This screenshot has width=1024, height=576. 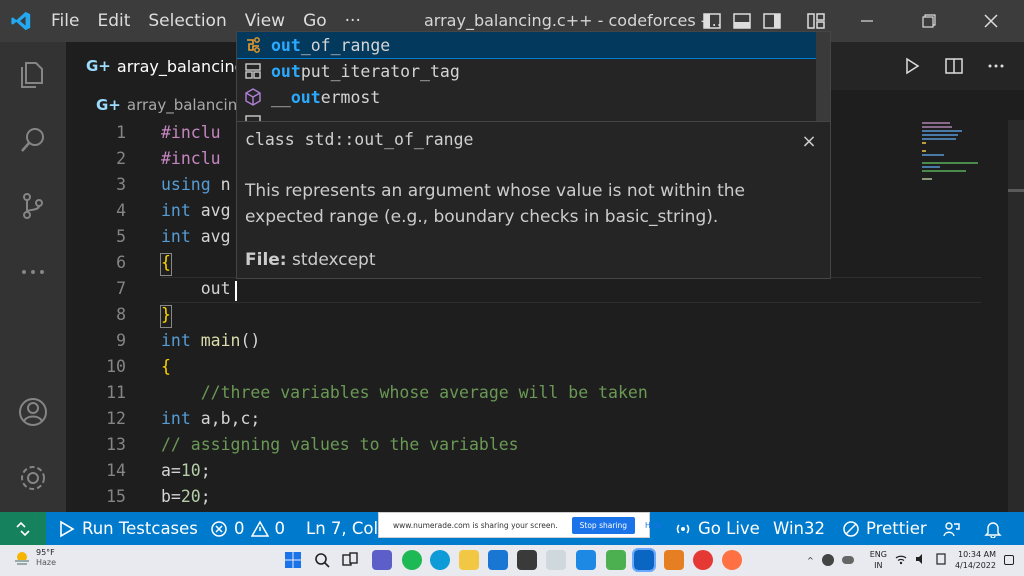 I want to click on module-icon, so click(x=253, y=97).